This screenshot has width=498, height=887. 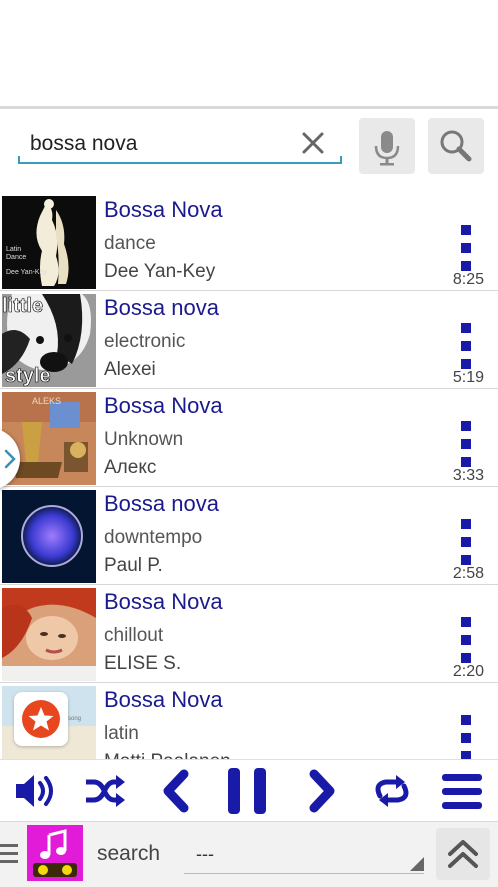 I want to click on art-caption: little, so click(x=22, y=306).